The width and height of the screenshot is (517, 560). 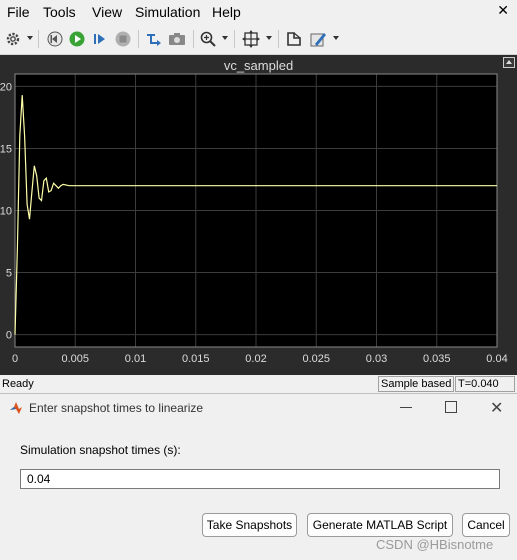 I want to click on status-ready: Ready, so click(x=18, y=384).